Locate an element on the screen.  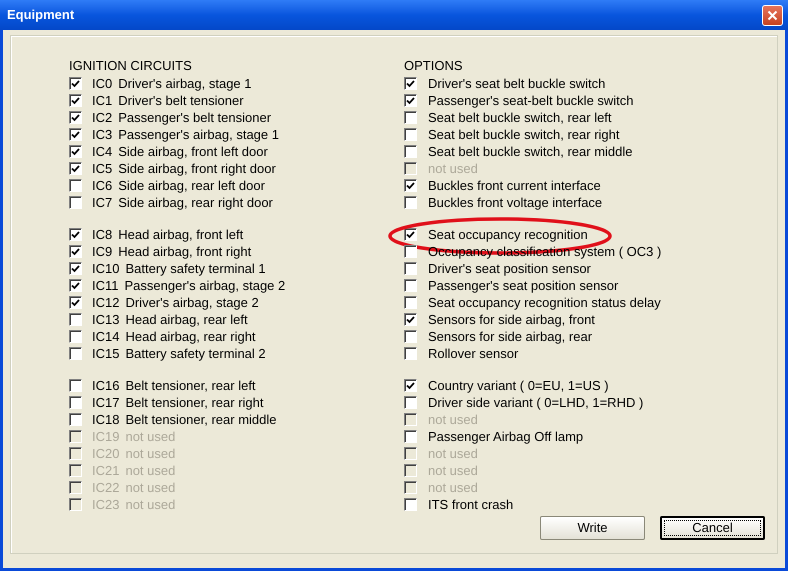
circuit-code: IC4 is located at coordinates (102, 151).